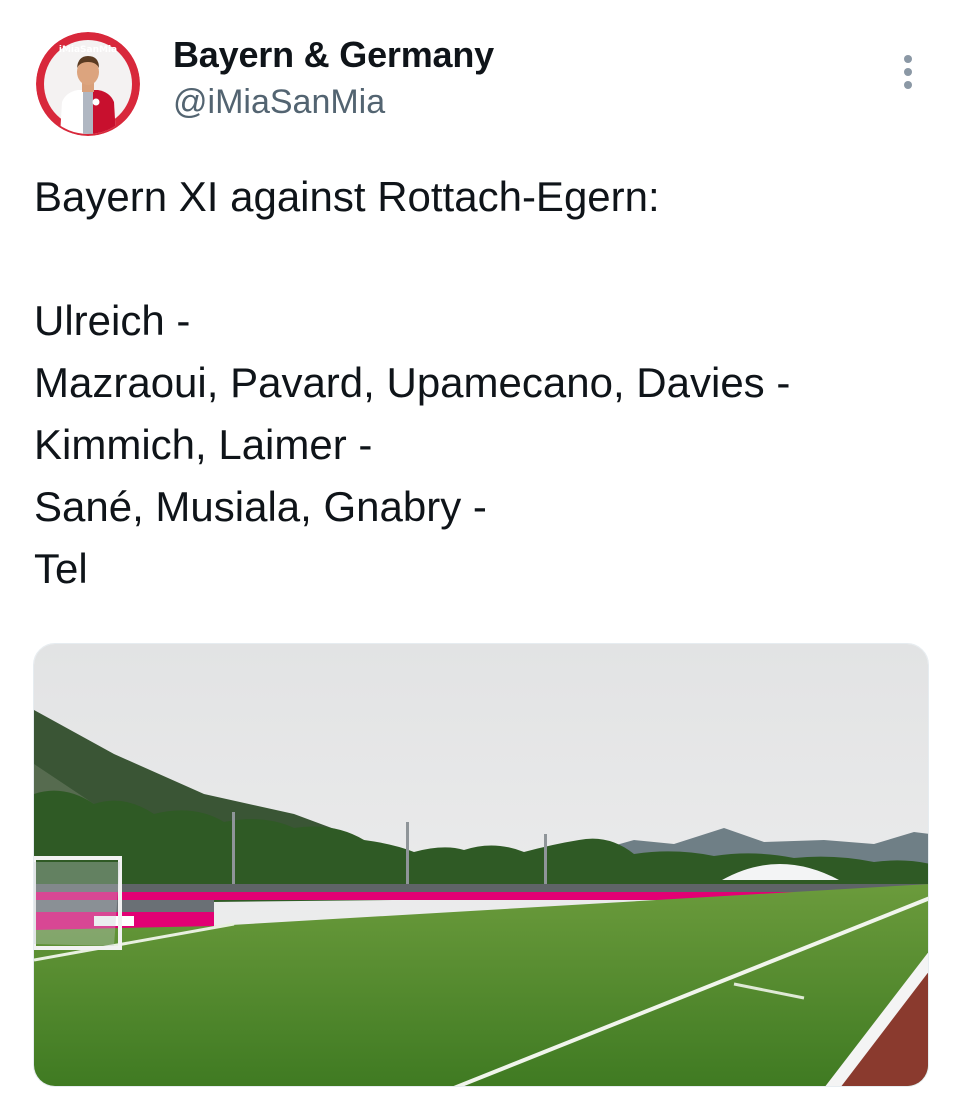  Describe the element at coordinates (88, 50) in the screenshot. I see `avatar-ring-text: iMiaSanMia` at that location.